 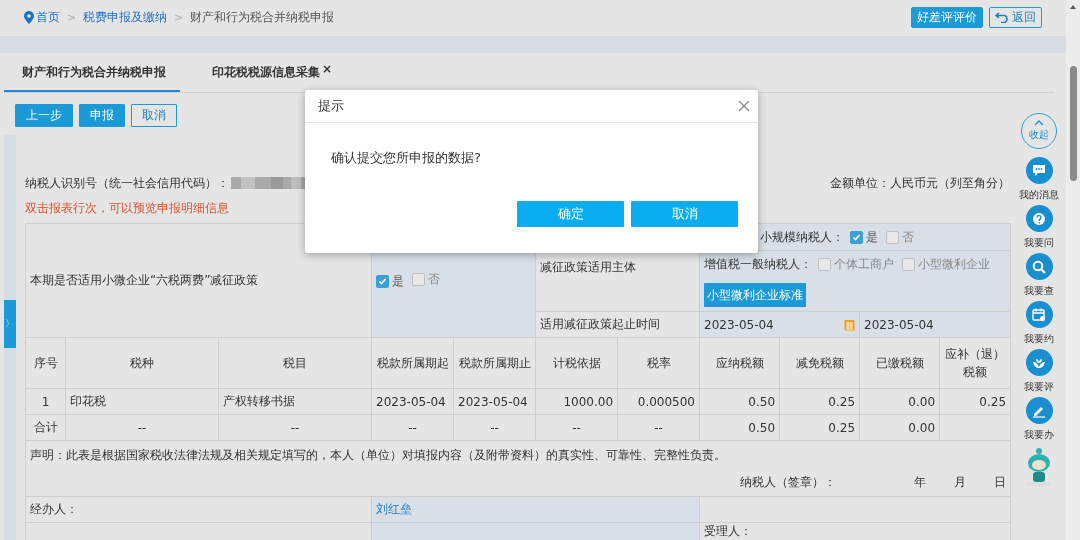 I want to click on toolbar-button: 上一步, so click(x=44, y=115).